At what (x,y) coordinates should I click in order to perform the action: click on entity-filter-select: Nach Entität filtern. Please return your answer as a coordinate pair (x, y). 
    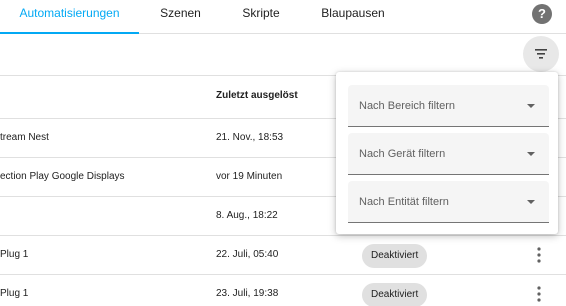
    Looking at the image, I should click on (448, 202).